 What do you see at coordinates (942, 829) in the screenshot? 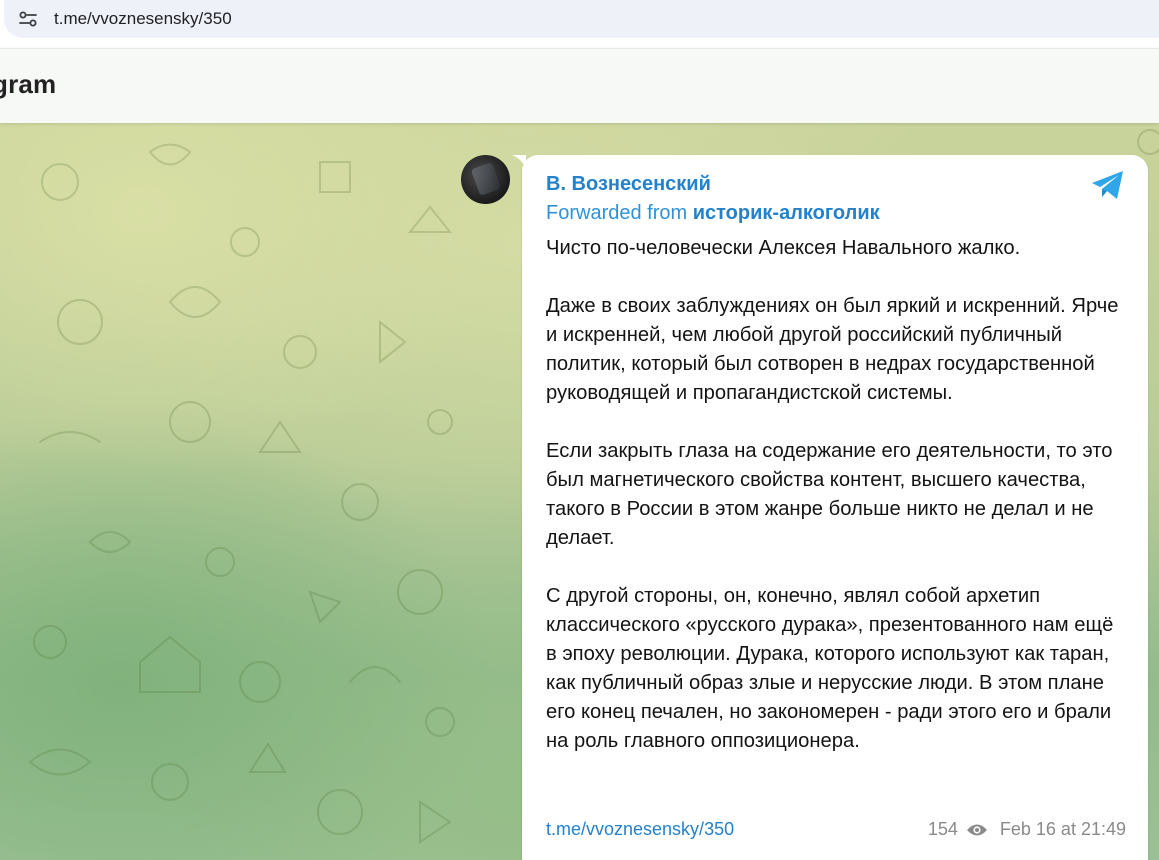
I see `view-count: 154` at bounding box center [942, 829].